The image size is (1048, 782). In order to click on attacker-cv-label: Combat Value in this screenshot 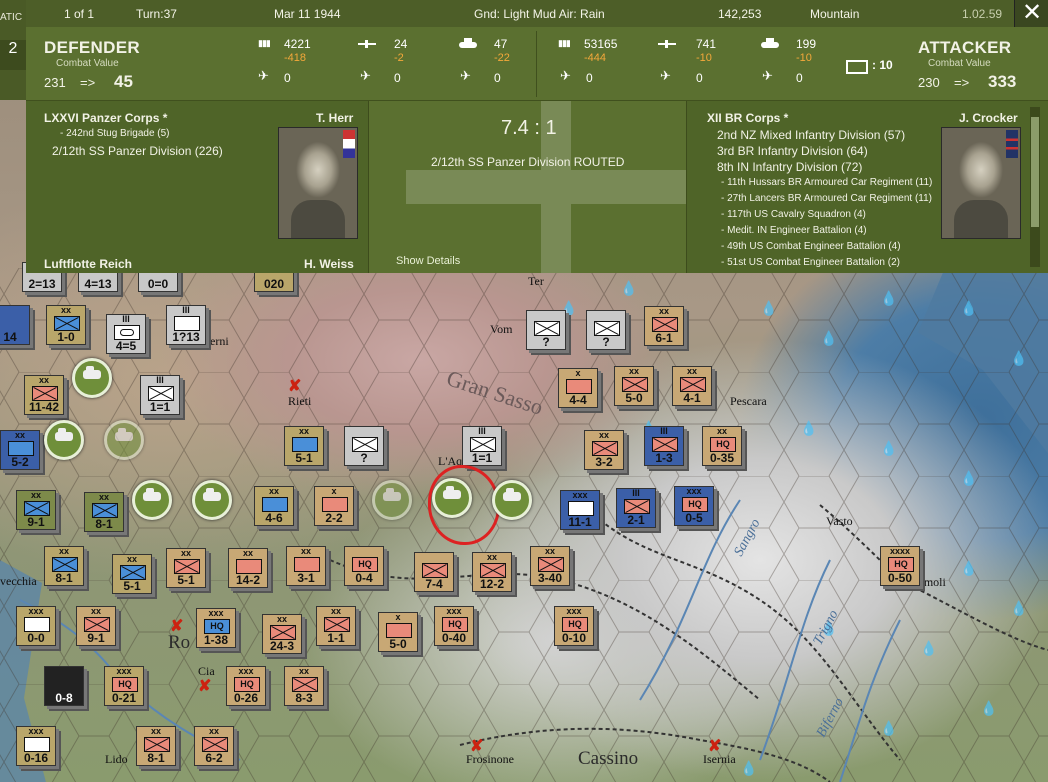, I will do `click(959, 63)`.